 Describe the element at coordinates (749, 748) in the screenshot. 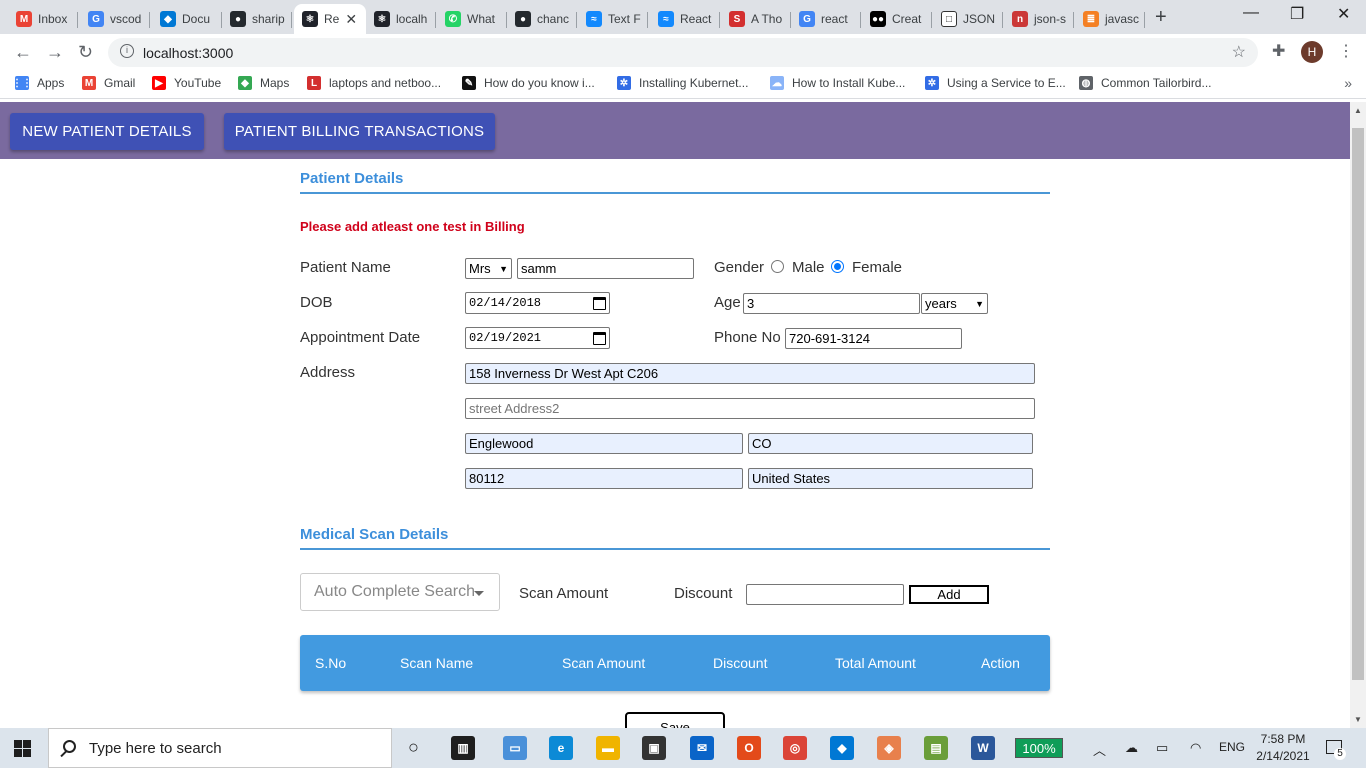

I see `office-icon: O` at that location.